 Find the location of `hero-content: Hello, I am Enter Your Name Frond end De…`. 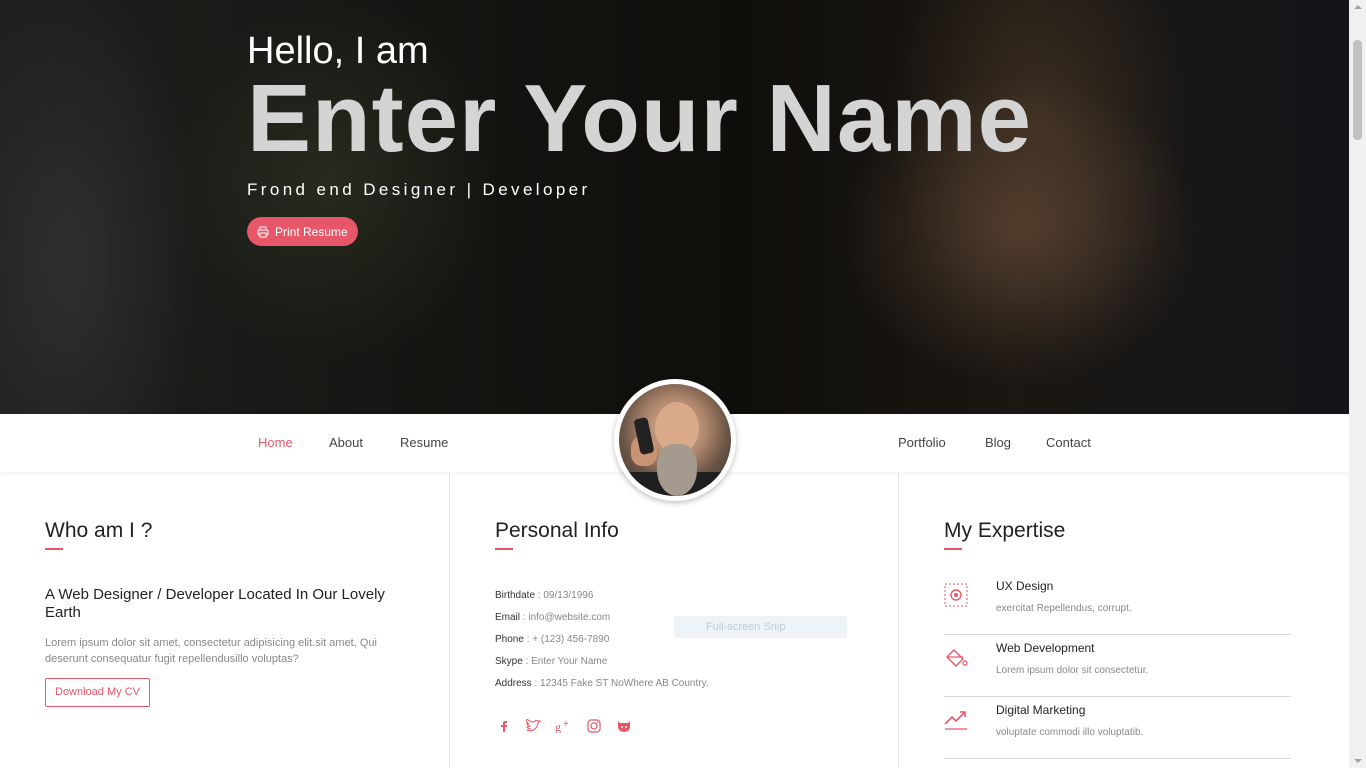

hero-content: Hello, I am Enter Your Name Frond end De… is located at coordinates (639, 114).